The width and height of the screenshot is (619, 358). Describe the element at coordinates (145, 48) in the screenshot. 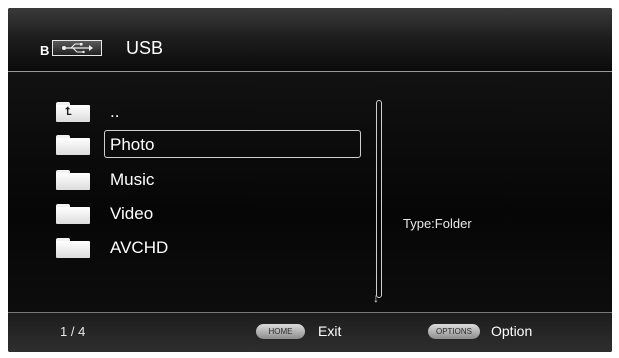

I see `device-title: USB` at that location.